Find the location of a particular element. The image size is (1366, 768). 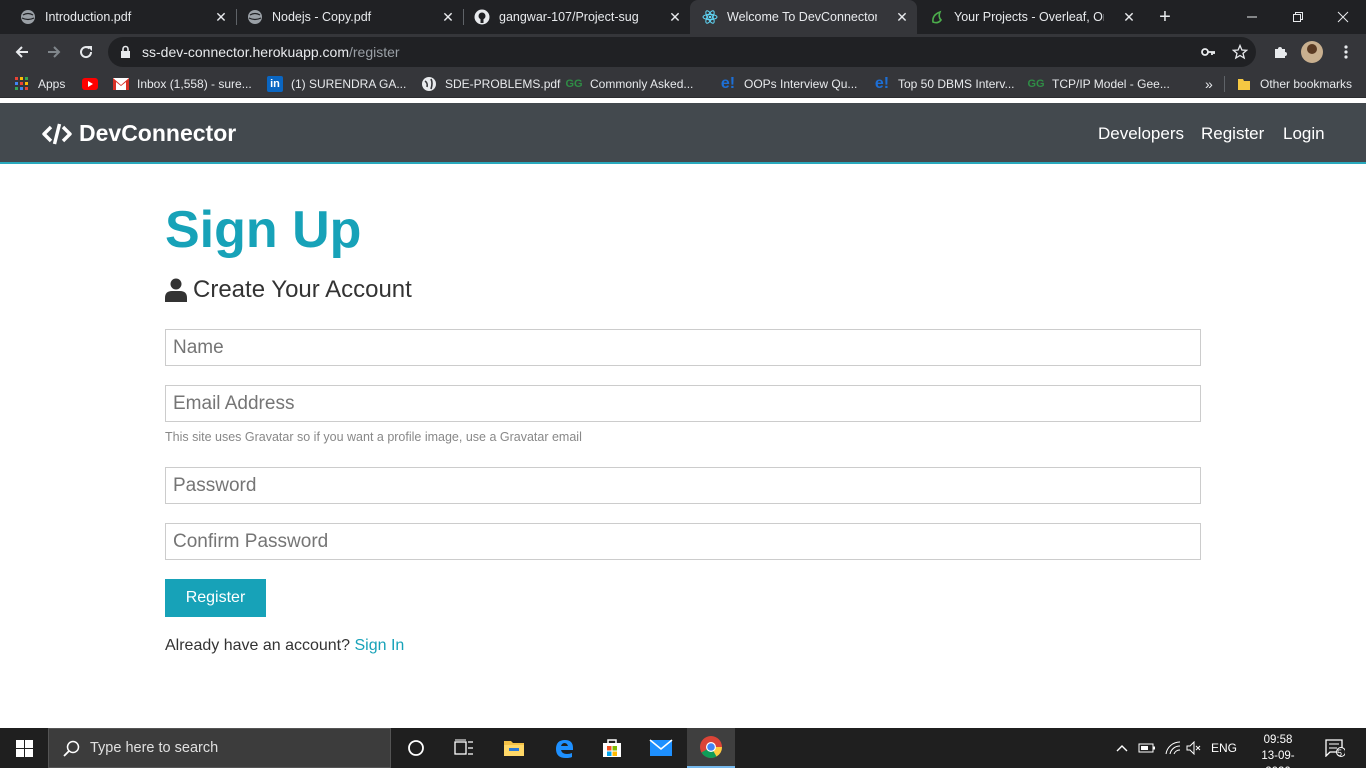

battery-icon is located at coordinates (1147, 748).